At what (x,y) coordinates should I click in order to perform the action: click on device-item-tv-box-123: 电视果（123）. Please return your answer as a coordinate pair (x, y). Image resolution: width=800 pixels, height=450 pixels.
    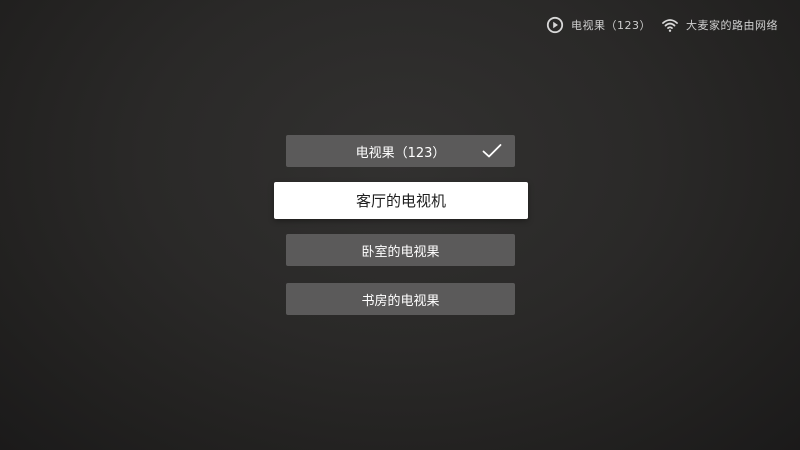
    Looking at the image, I should click on (400, 151).